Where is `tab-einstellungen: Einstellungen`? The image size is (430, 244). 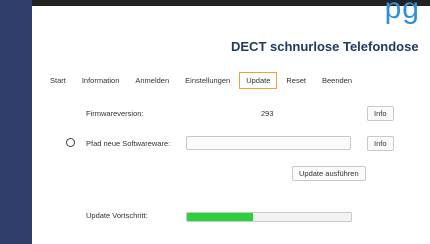 tab-einstellungen: Einstellungen is located at coordinates (207, 80).